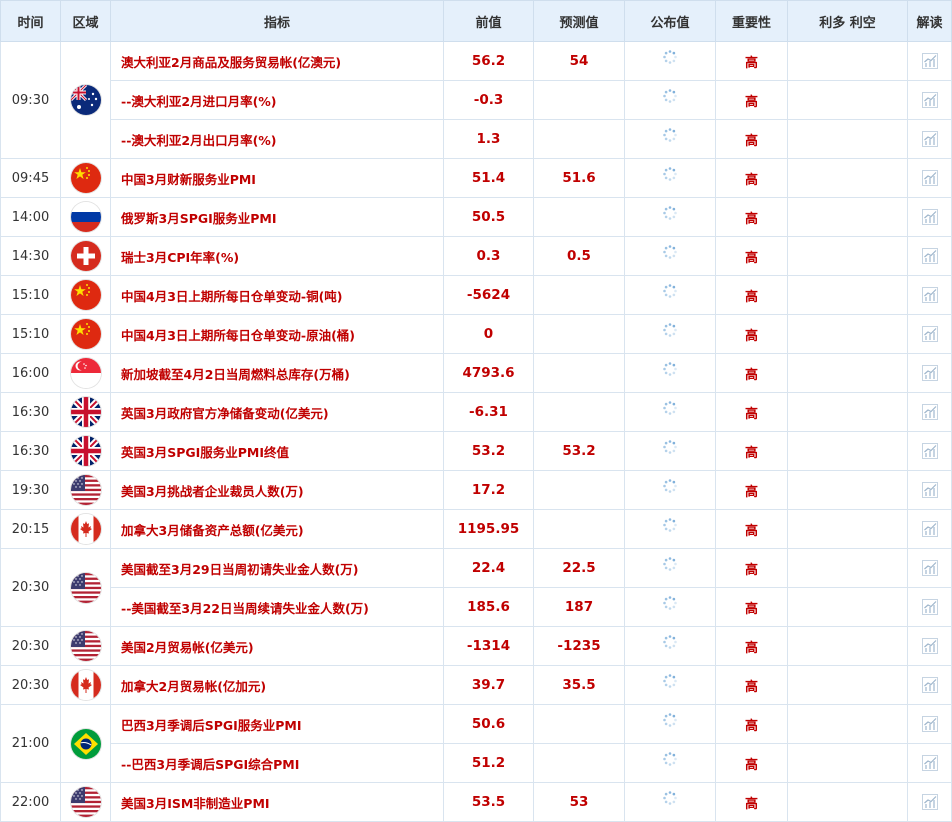  I want to click on indicator-link: 瑞士3月CPI年率(%), so click(277, 256).